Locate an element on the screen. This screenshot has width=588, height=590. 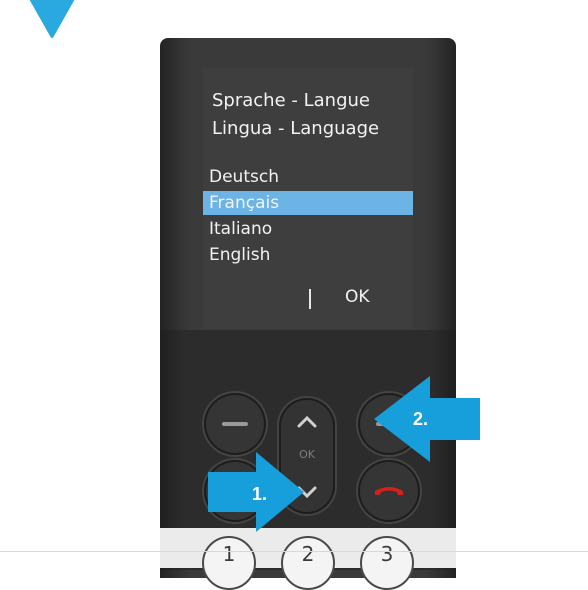
language-item-italiano: Italiano is located at coordinates (308, 229).